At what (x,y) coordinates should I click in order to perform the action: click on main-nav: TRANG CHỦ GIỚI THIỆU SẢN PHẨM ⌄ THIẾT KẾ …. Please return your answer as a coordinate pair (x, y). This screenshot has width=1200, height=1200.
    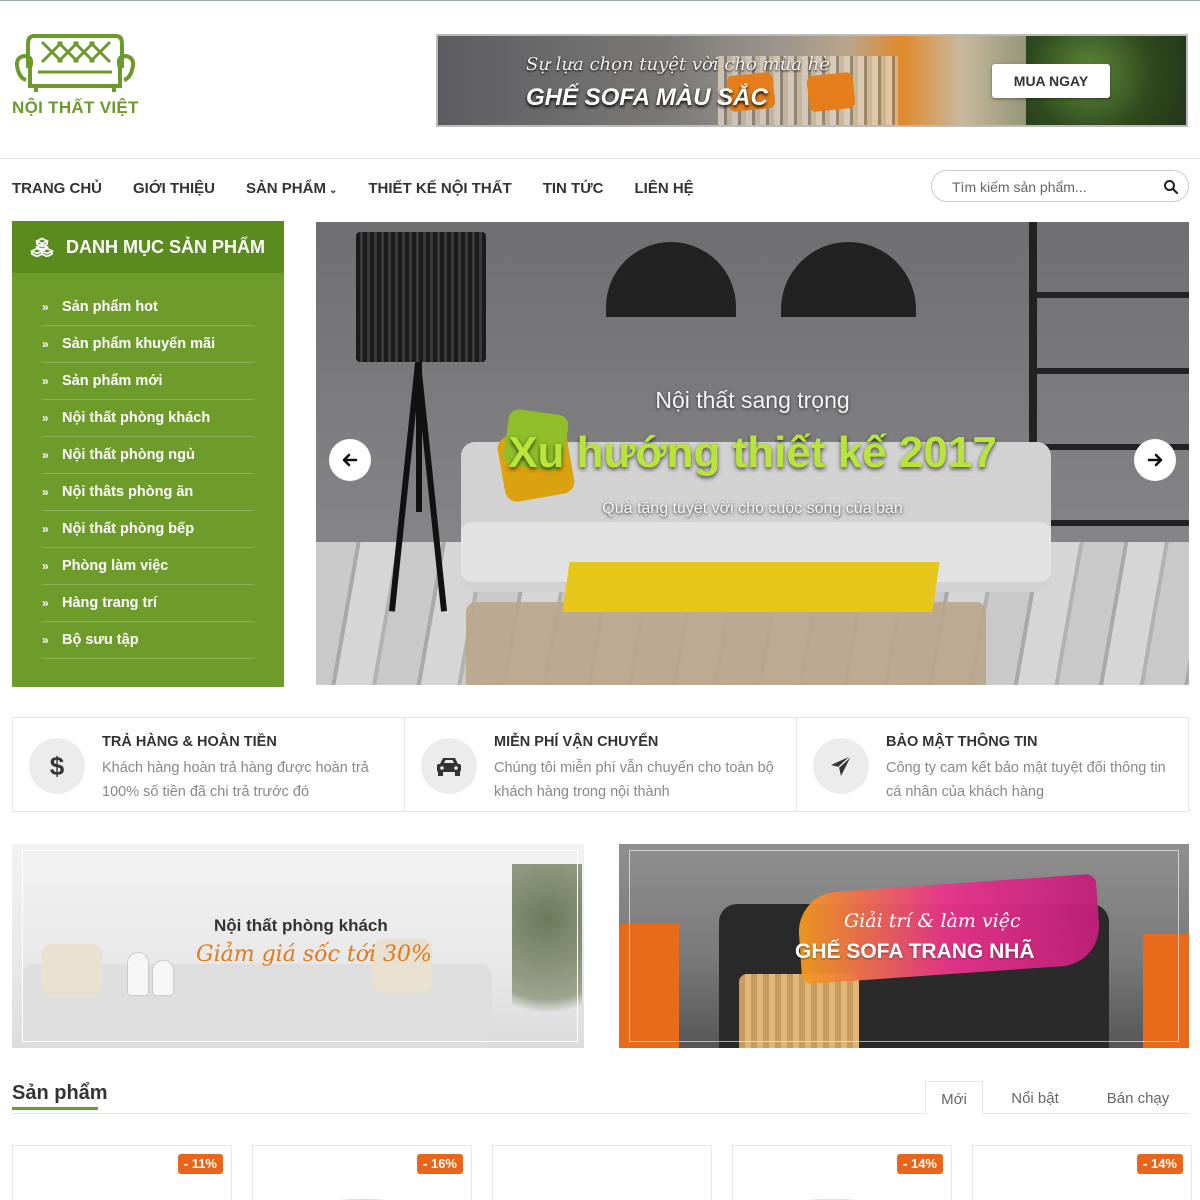
    Looking at the image, I should click on (368, 188).